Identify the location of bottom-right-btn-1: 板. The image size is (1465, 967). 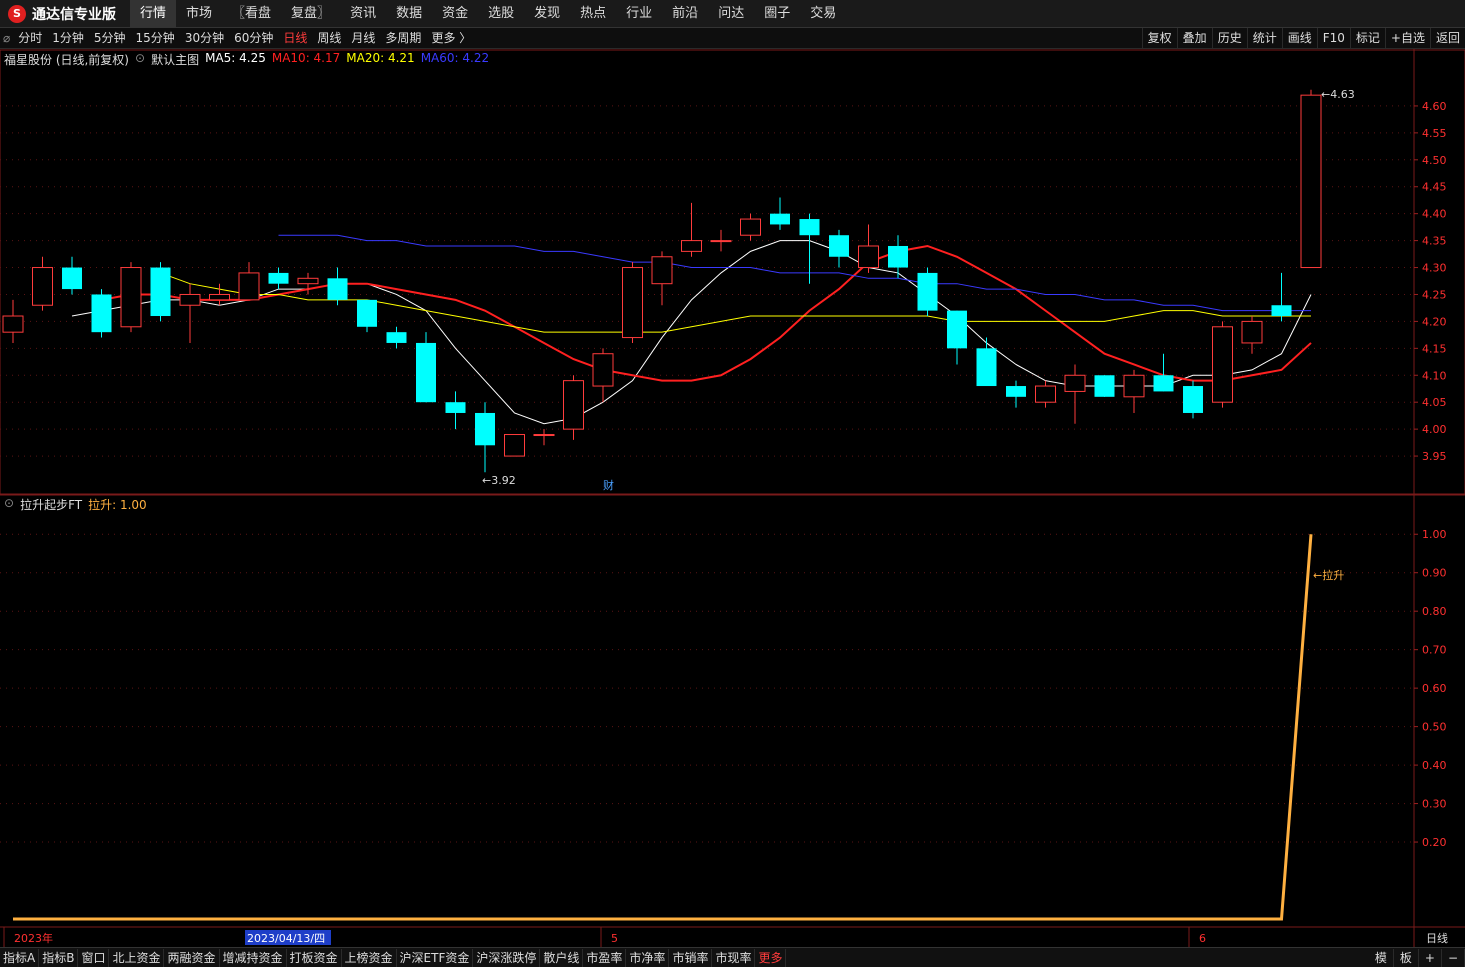
(1406, 957).